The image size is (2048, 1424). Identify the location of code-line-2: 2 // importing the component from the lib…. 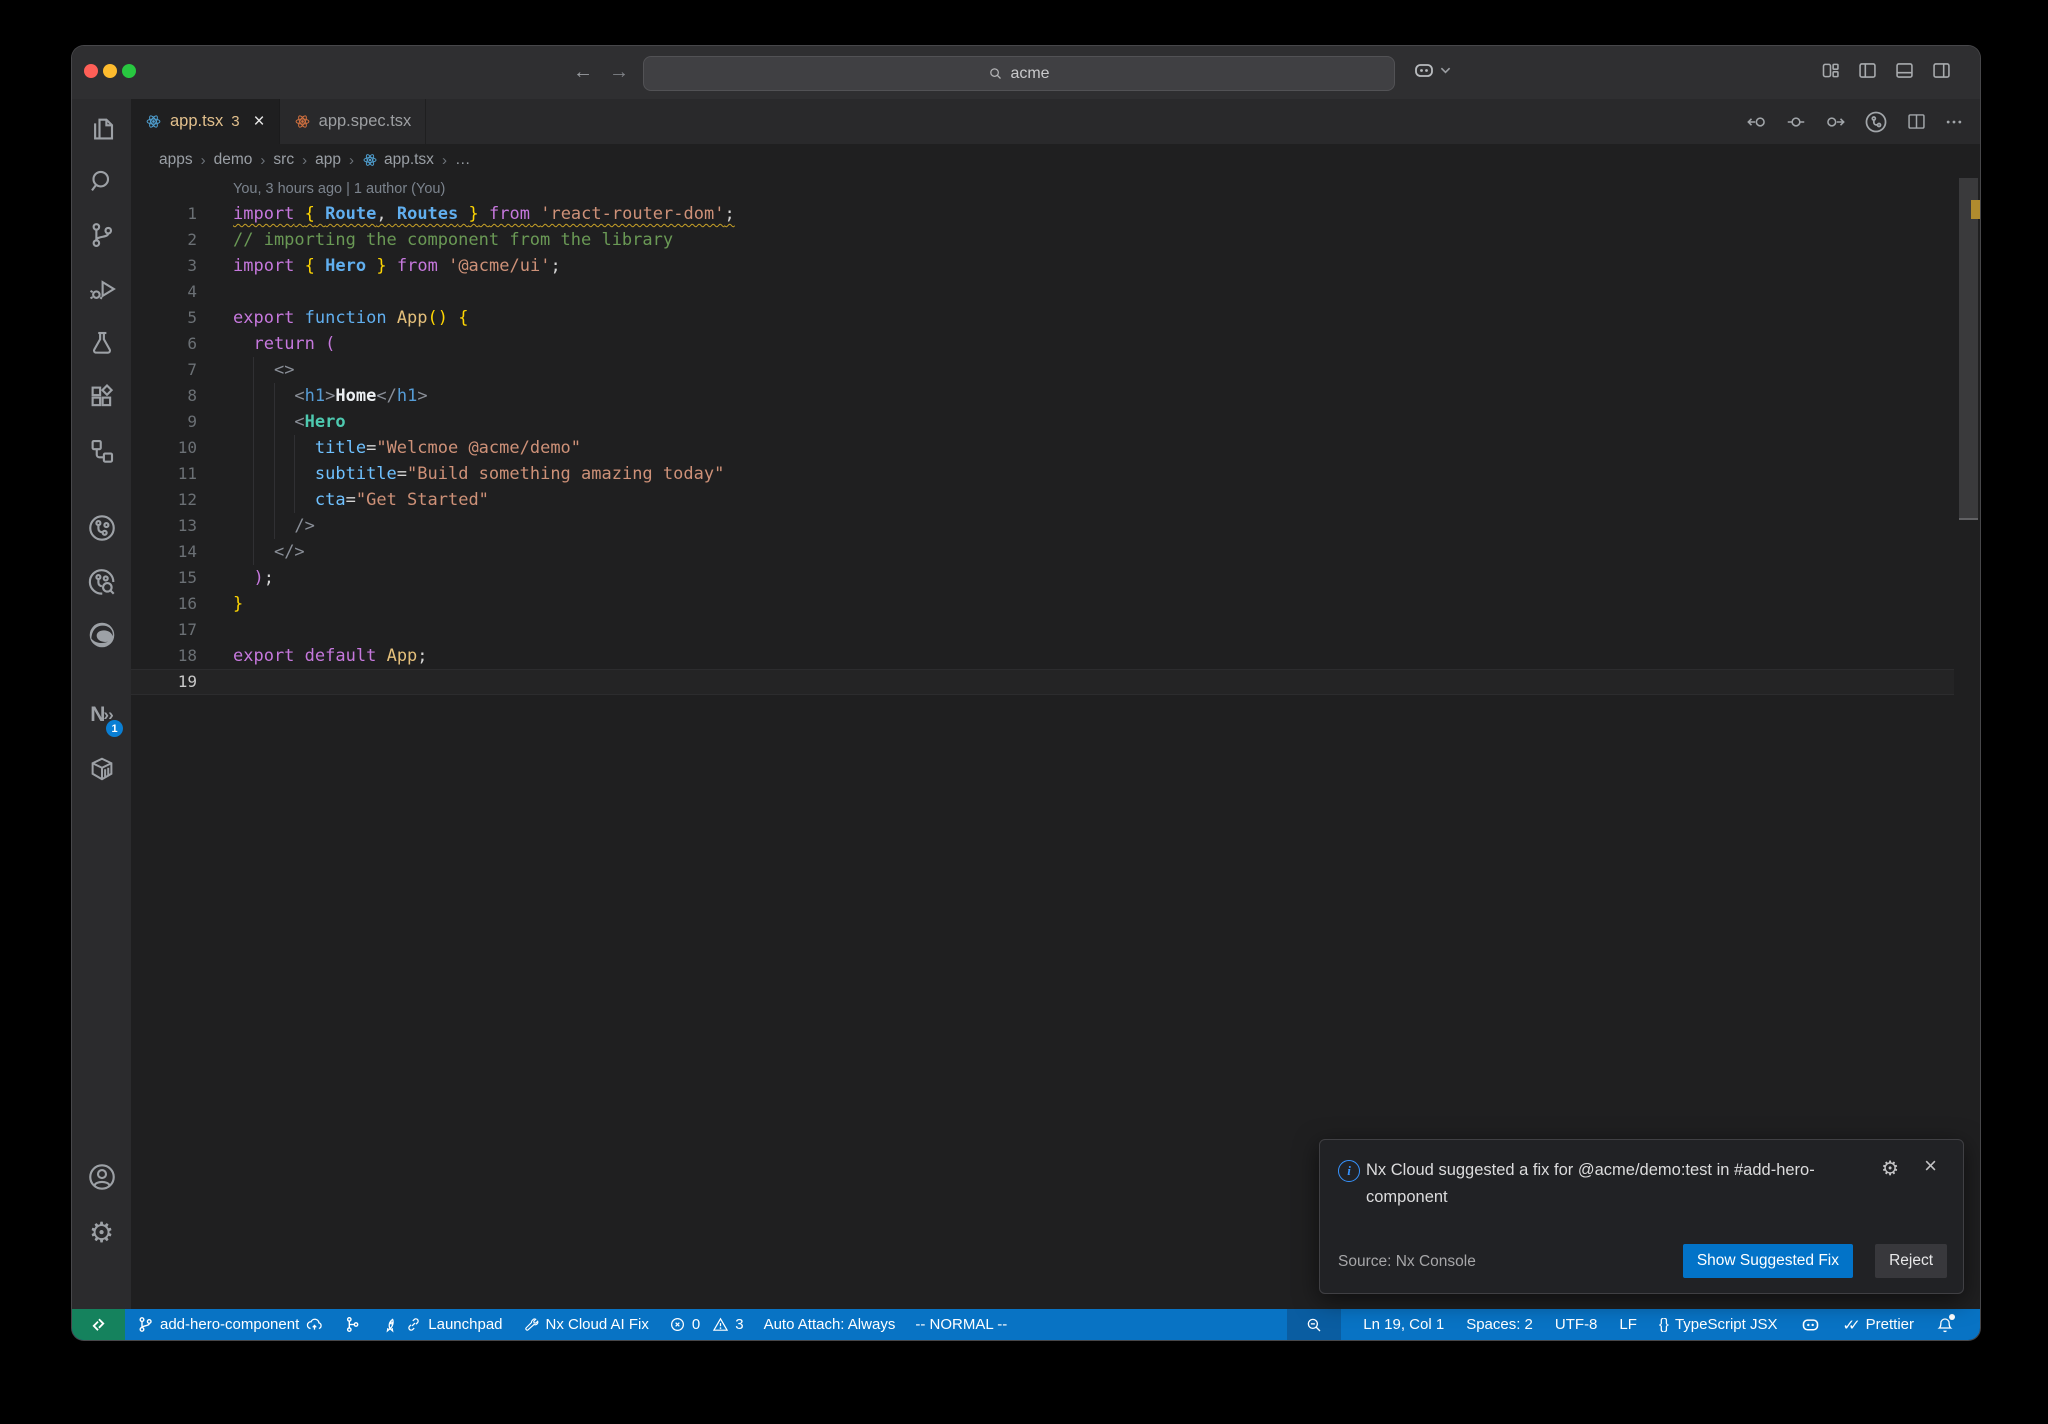
(1042, 240).